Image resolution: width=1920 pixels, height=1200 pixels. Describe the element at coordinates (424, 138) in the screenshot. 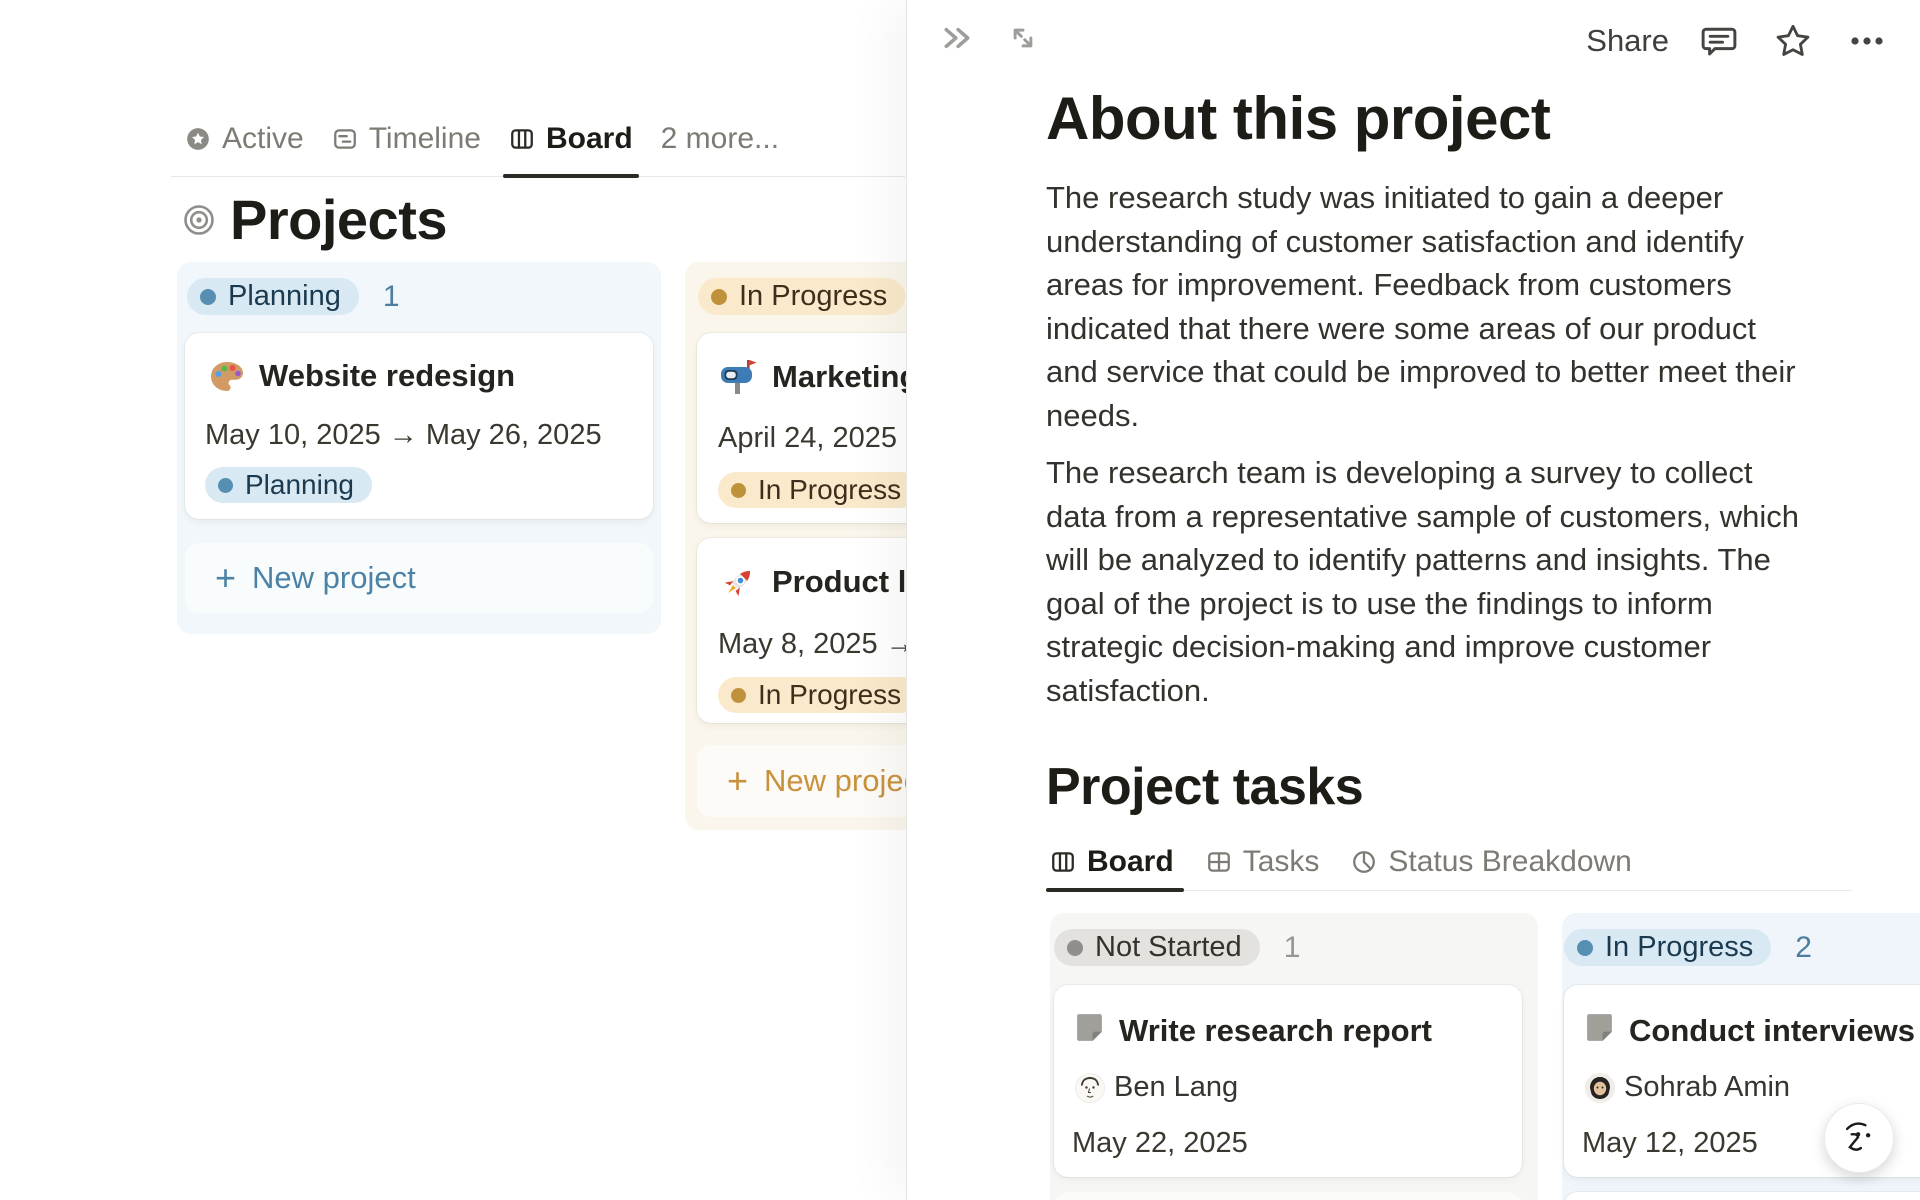

I see `tab-label: Timeline` at that location.